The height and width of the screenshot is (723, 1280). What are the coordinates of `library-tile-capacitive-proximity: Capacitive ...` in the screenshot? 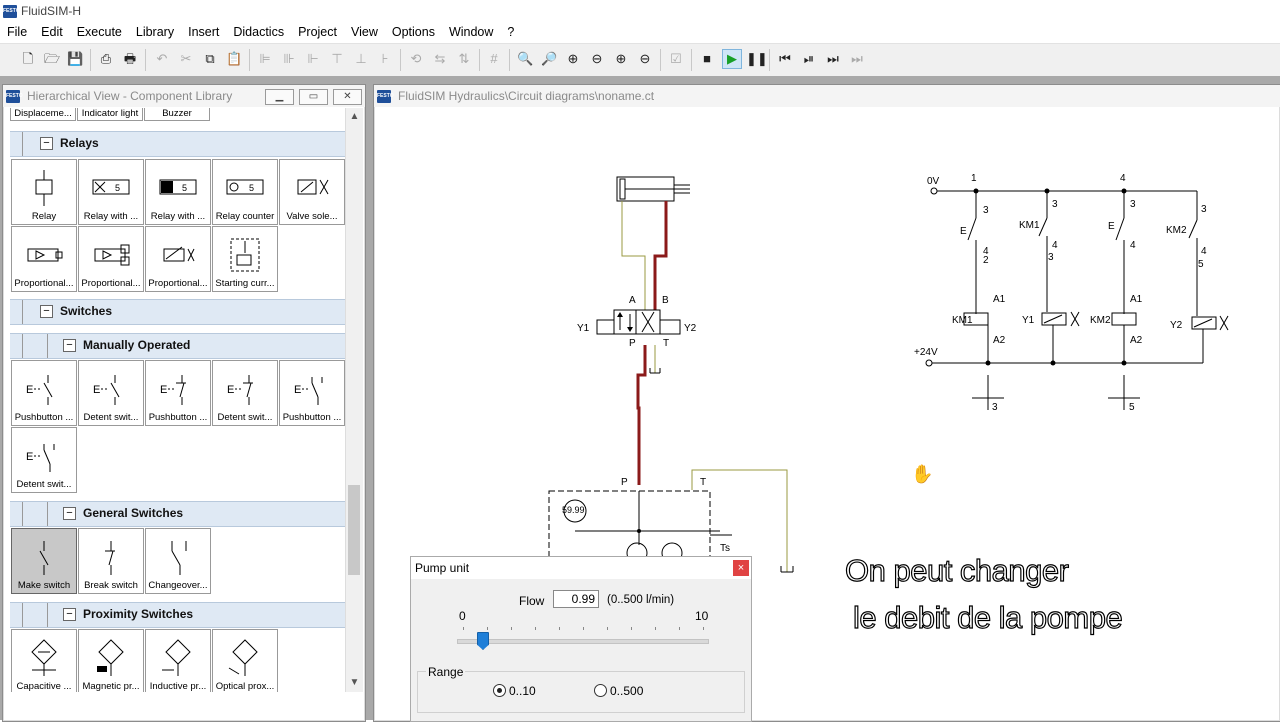 It's located at (44, 660).